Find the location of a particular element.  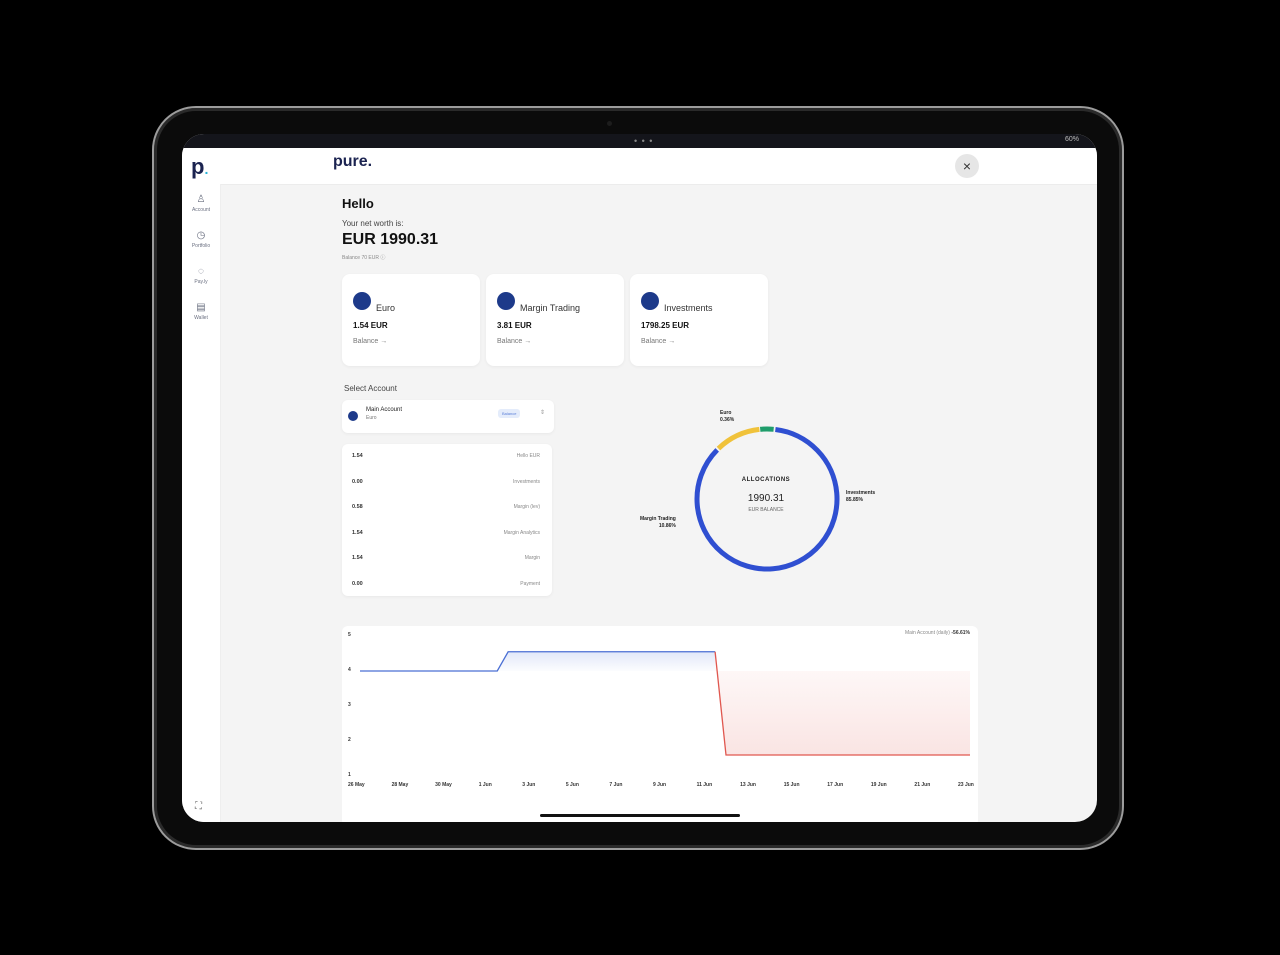

account-card-euro: Euro 1.54 EUR Balance → is located at coordinates (411, 320).